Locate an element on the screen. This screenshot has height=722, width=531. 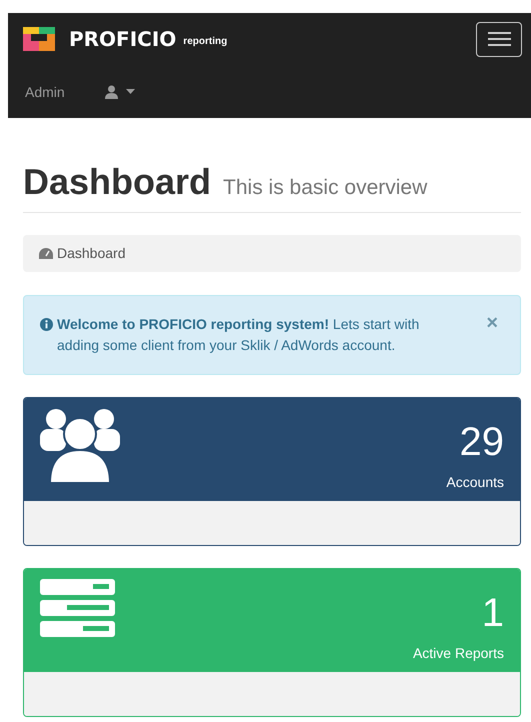
brand-subtitle: reporting is located at coordinates (205, 41).